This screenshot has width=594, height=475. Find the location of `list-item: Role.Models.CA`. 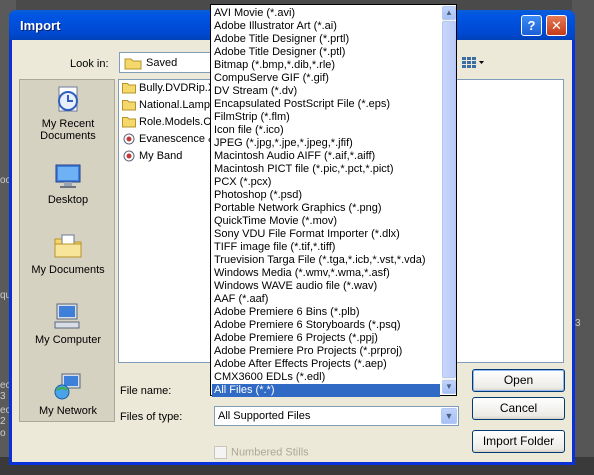

list-item: Role.Models.CA is located at coordinates (170, 124).